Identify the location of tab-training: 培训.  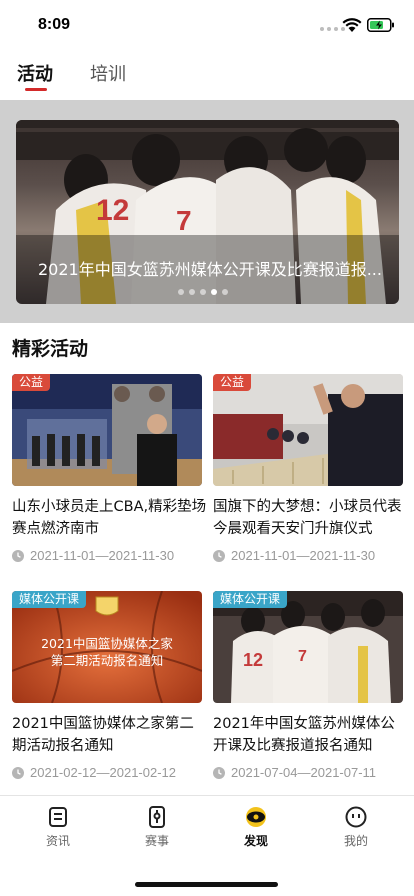
(108, 73).